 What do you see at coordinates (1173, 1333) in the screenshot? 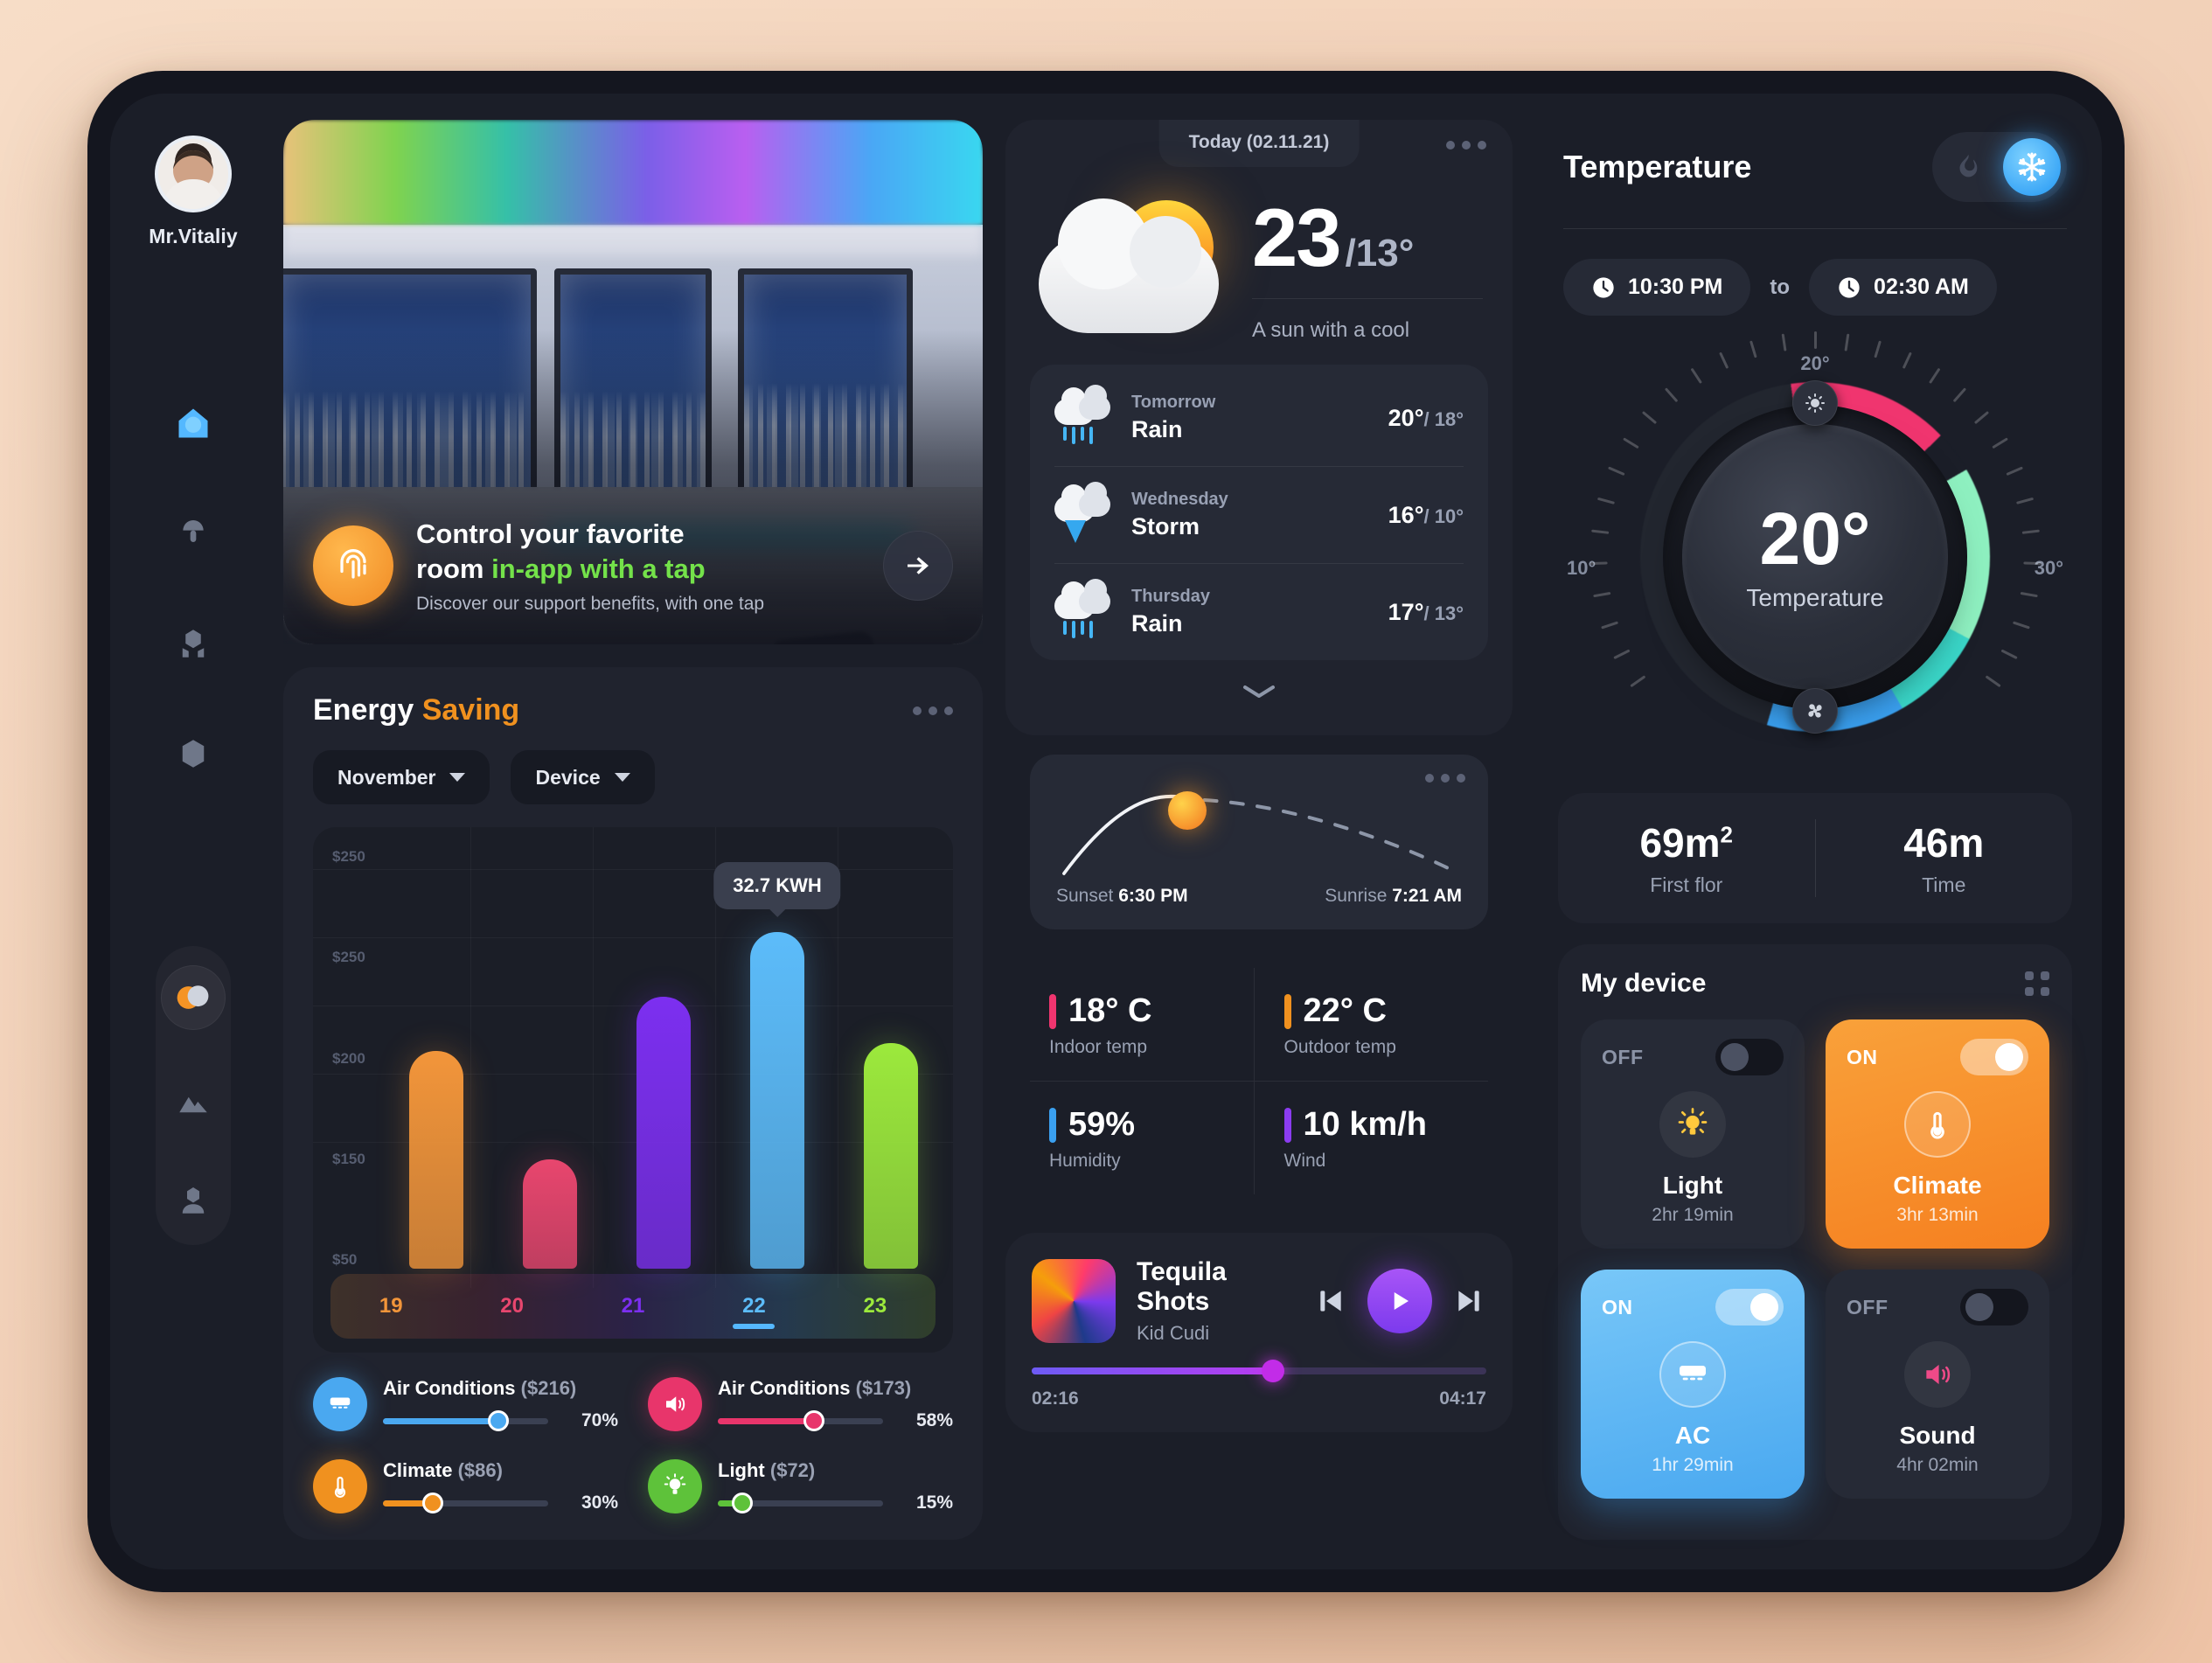
I see `track-artist: Kid Cudi` at bounding box center [1173, 1333].